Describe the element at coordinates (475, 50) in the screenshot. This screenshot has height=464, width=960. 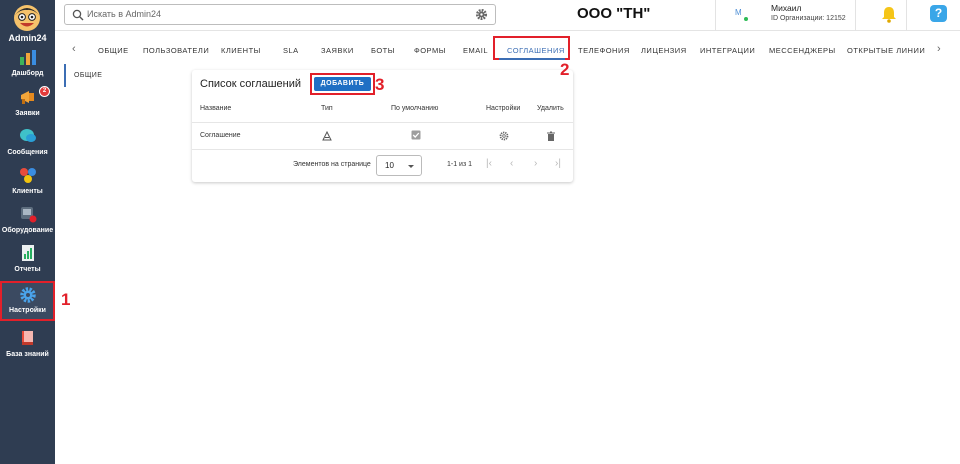
I see `tab-email: EMAIL` at that location.